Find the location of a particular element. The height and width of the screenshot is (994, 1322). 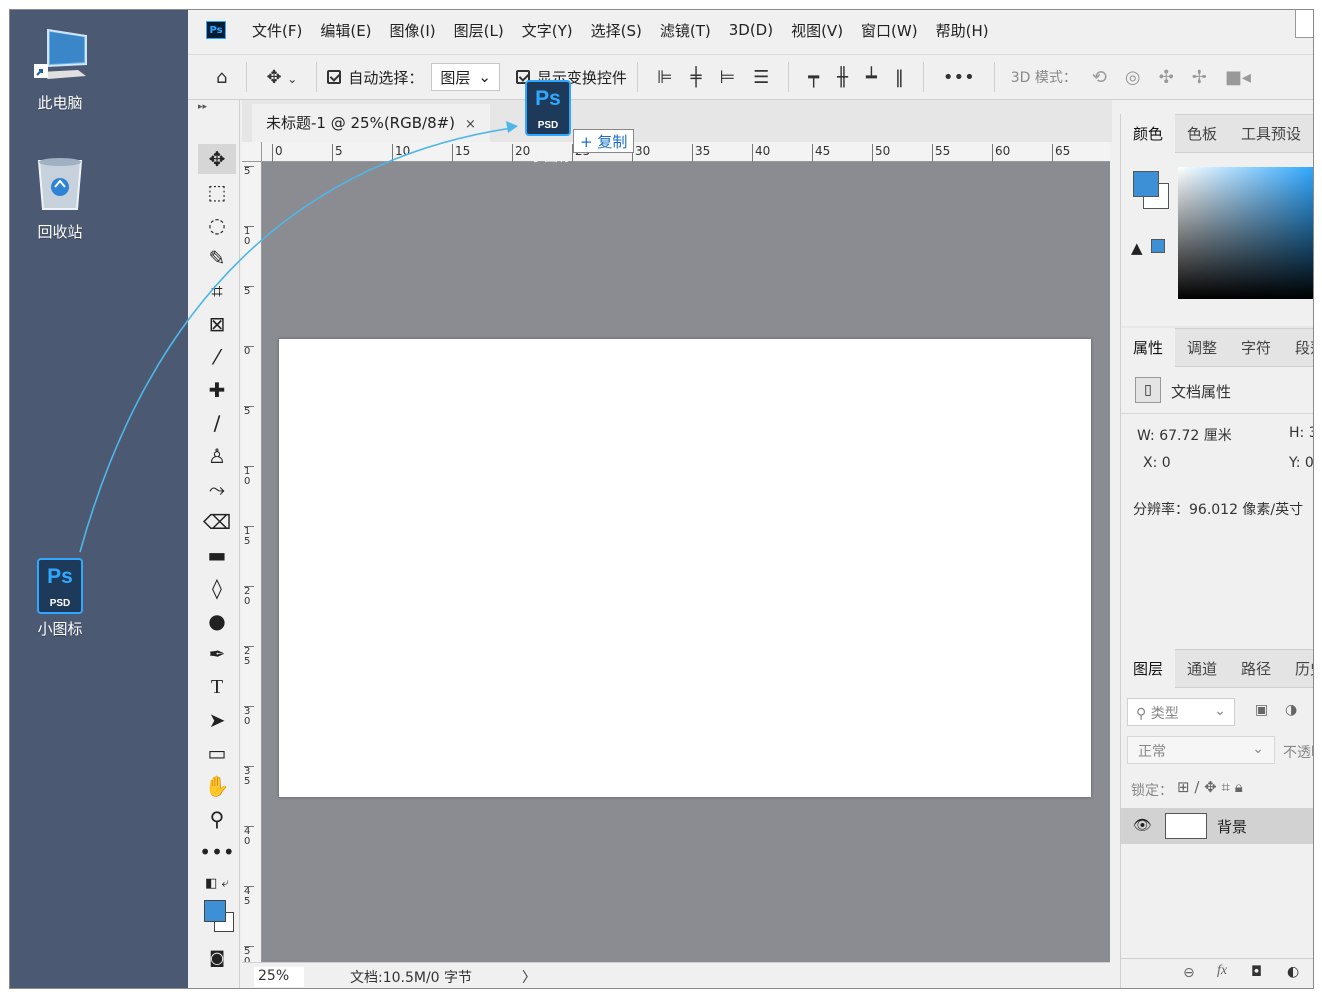

fx-icon: fx is located at coordinates (1222, 971).